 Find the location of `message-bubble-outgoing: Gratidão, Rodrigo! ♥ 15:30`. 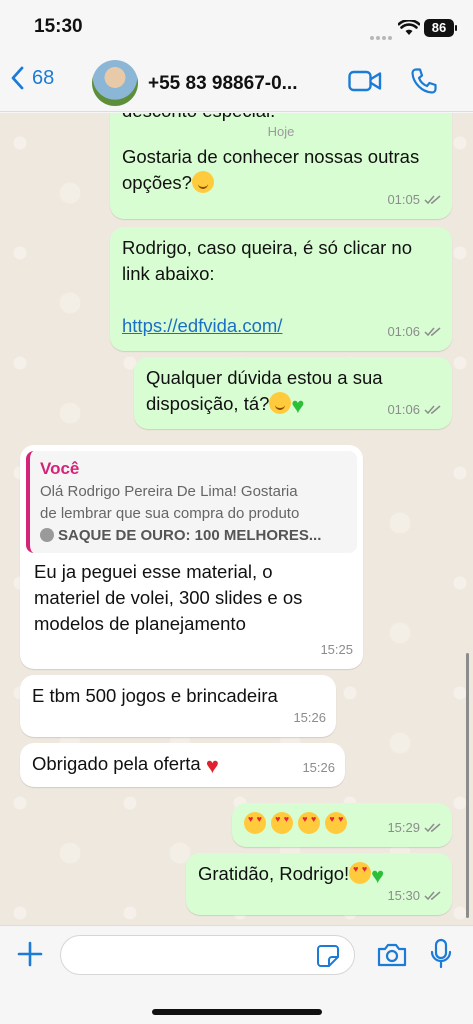

message-bubble-outgoing: Gratidão, Rodrigo! ♥ 15:30 is located at coordinates (319, 884).